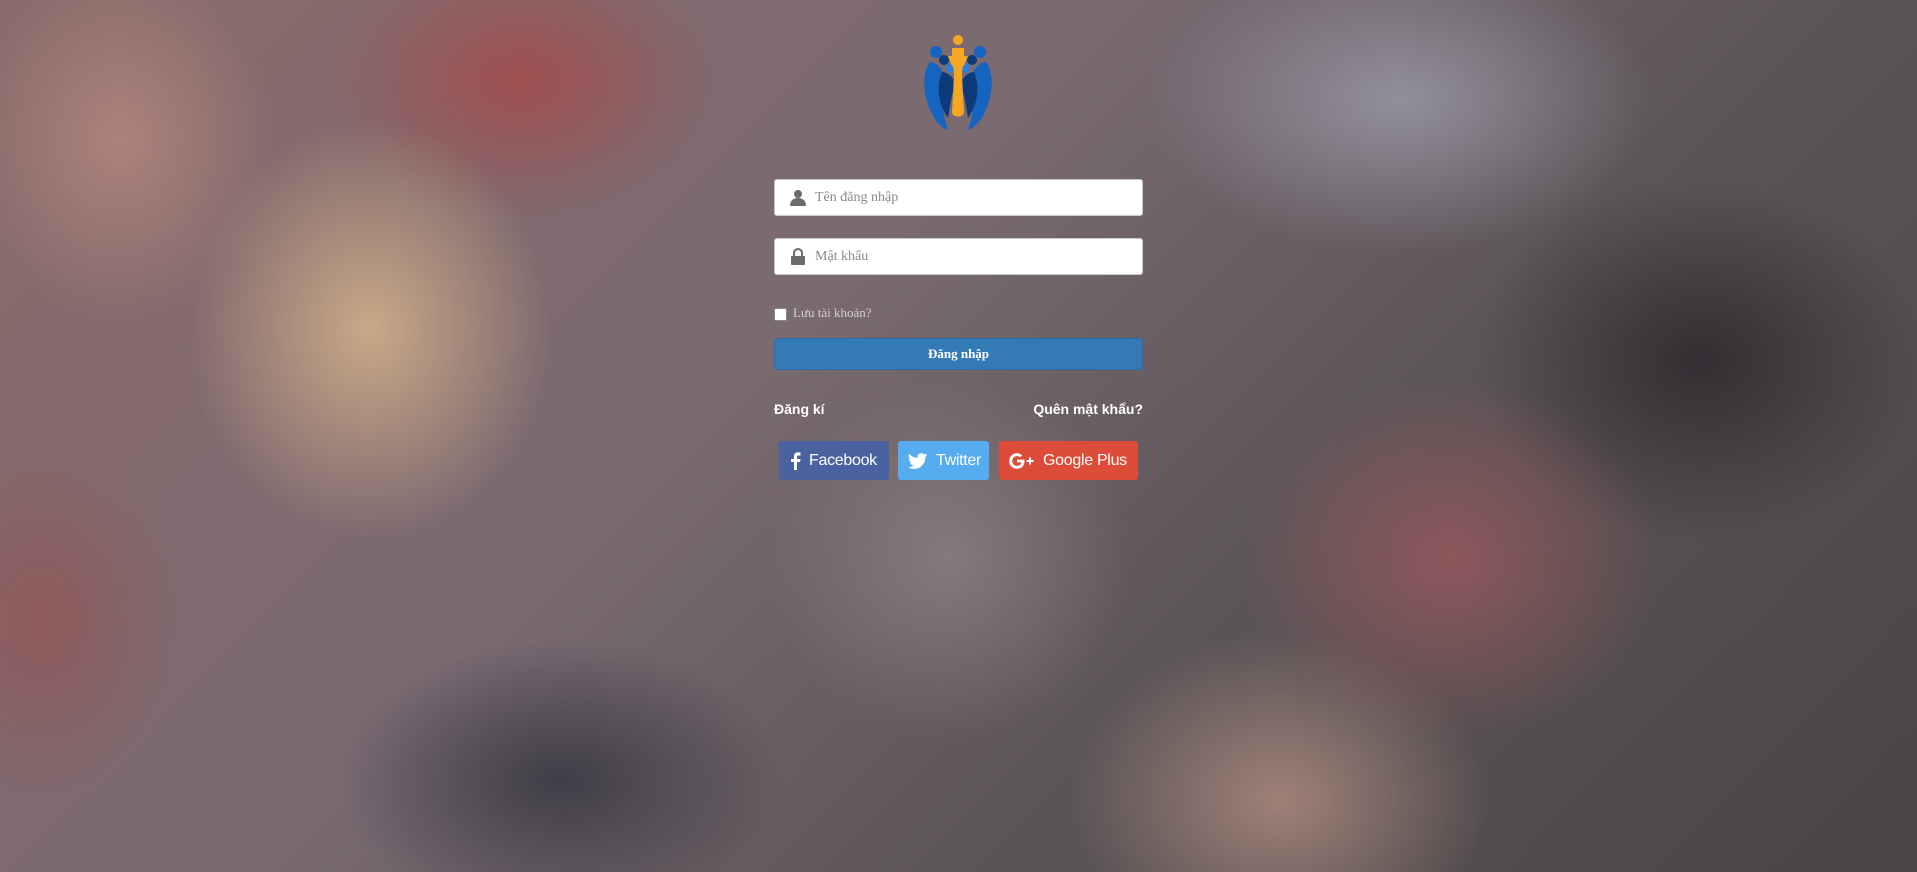  Describe the element at coordinates (958, 354) in the screenshot. I see `login-button: Đăng nhập` at that location.